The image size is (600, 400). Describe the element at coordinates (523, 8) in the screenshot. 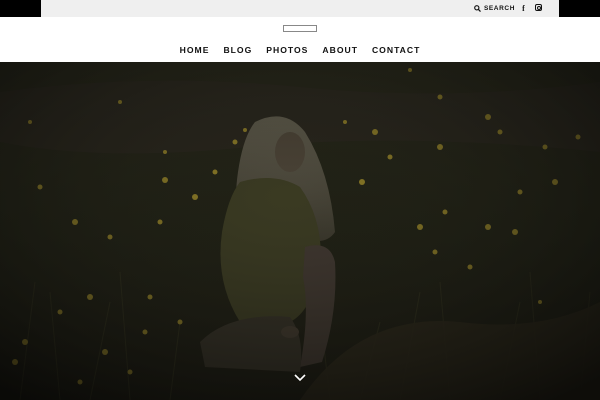

I see `facebook-icon: f` at that location.